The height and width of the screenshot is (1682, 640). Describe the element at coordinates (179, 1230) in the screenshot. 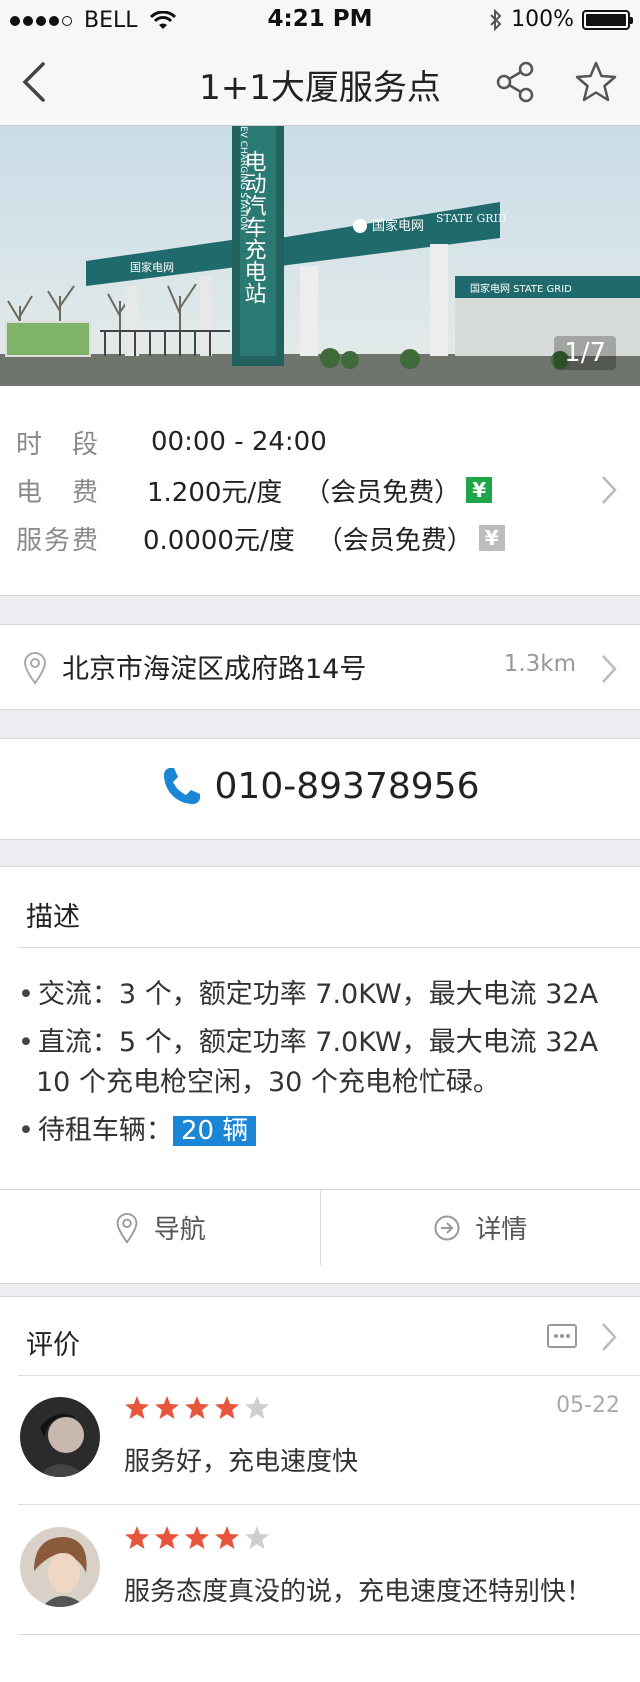

I see `navigate-label: 导航` at that location.